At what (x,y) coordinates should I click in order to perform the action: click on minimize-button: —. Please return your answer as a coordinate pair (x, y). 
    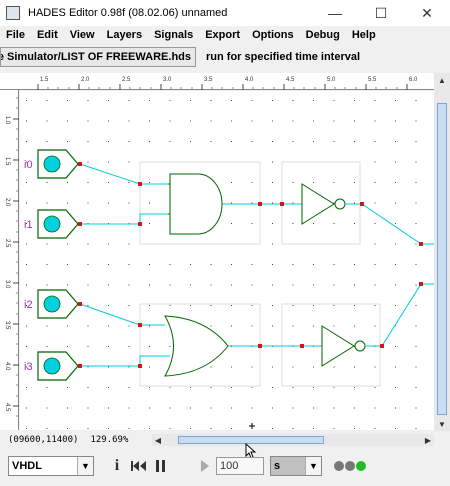
    Looking at the image, I should click on (335, 13).